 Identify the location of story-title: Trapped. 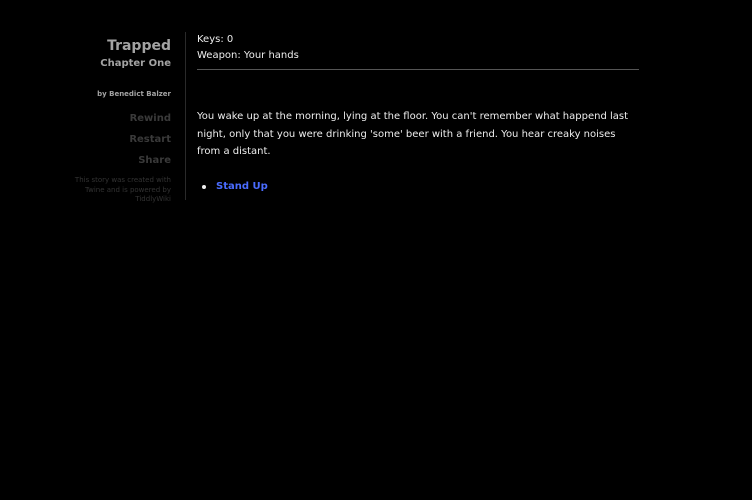
(139, 46).